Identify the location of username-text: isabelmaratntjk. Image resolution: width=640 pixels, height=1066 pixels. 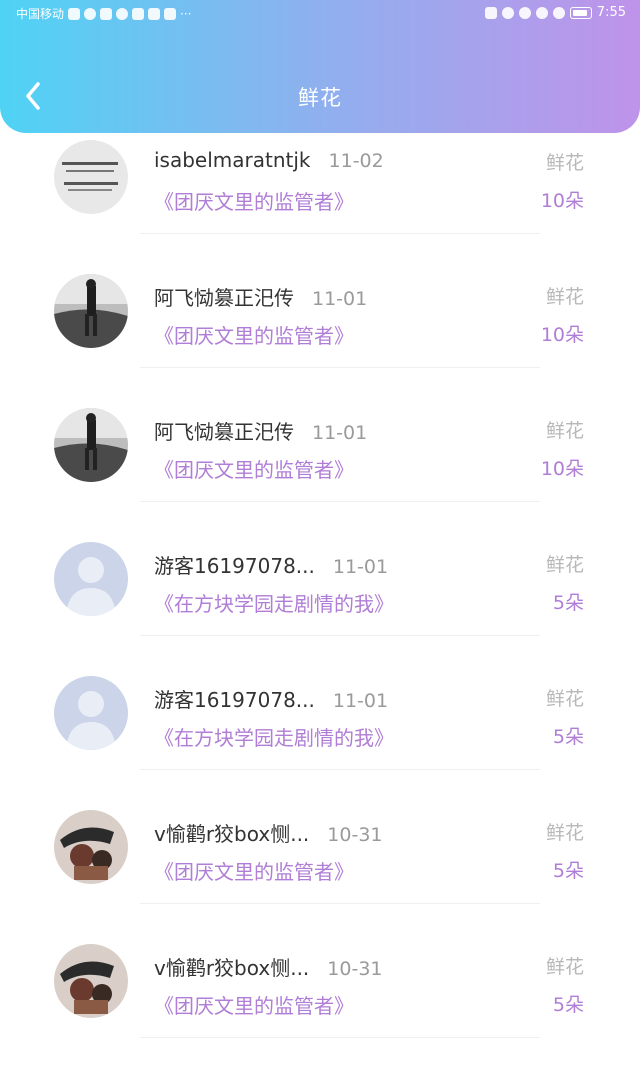
(232, 160).